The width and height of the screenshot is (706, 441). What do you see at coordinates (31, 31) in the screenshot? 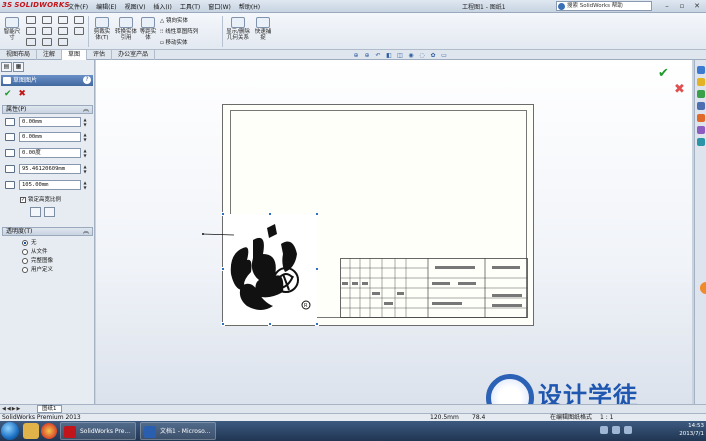
I see `rectangle-icon` at bounding box center [31, 31].